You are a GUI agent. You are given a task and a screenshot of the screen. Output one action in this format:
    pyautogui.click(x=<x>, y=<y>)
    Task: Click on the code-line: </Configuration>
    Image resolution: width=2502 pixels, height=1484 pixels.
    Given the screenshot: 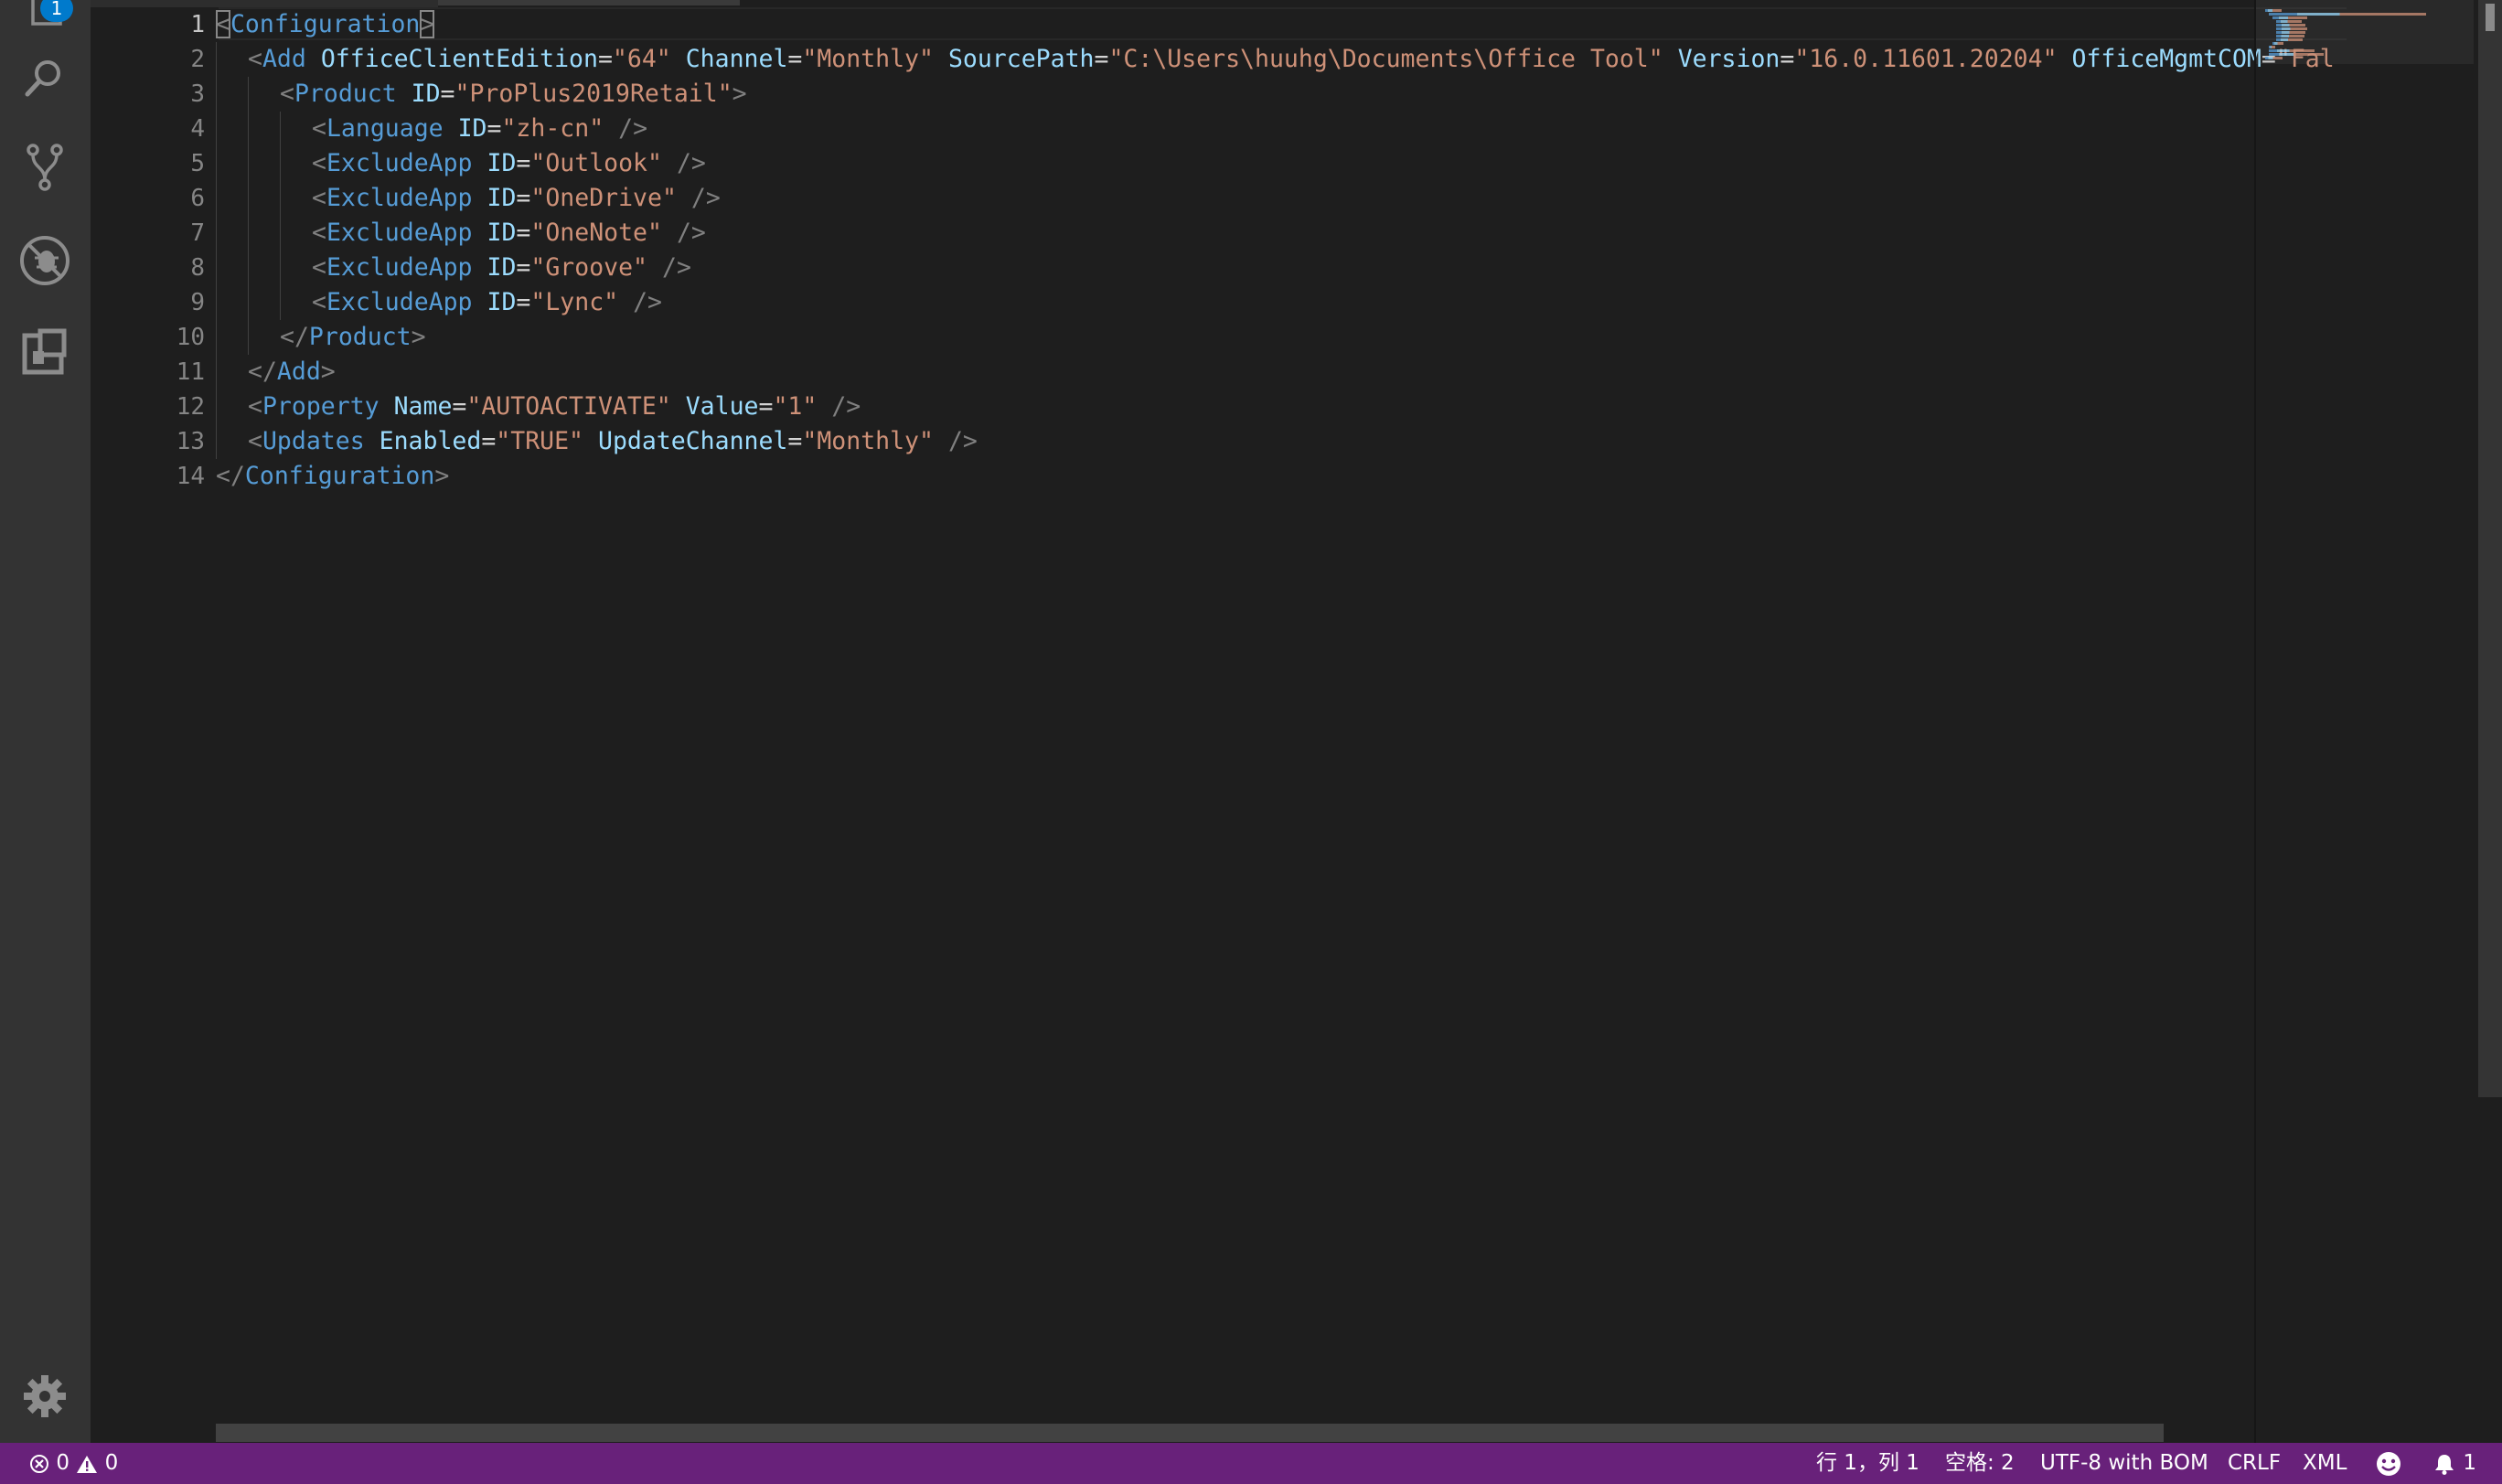 What is the action you would take?
    pyautogui.click(x=1280, y=476)
    